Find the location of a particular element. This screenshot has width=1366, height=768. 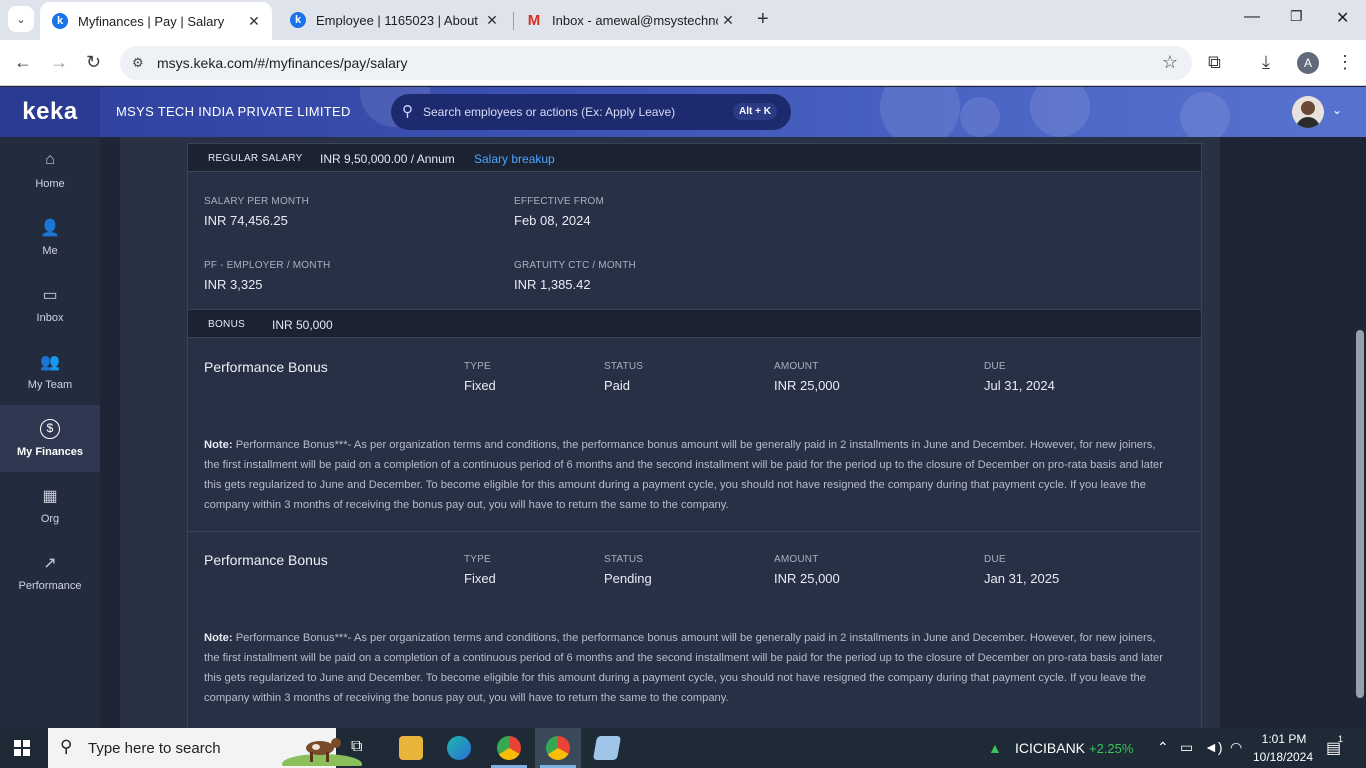

taskbar-search: ⚲ Type here to search is located at coordinates (205, 748).